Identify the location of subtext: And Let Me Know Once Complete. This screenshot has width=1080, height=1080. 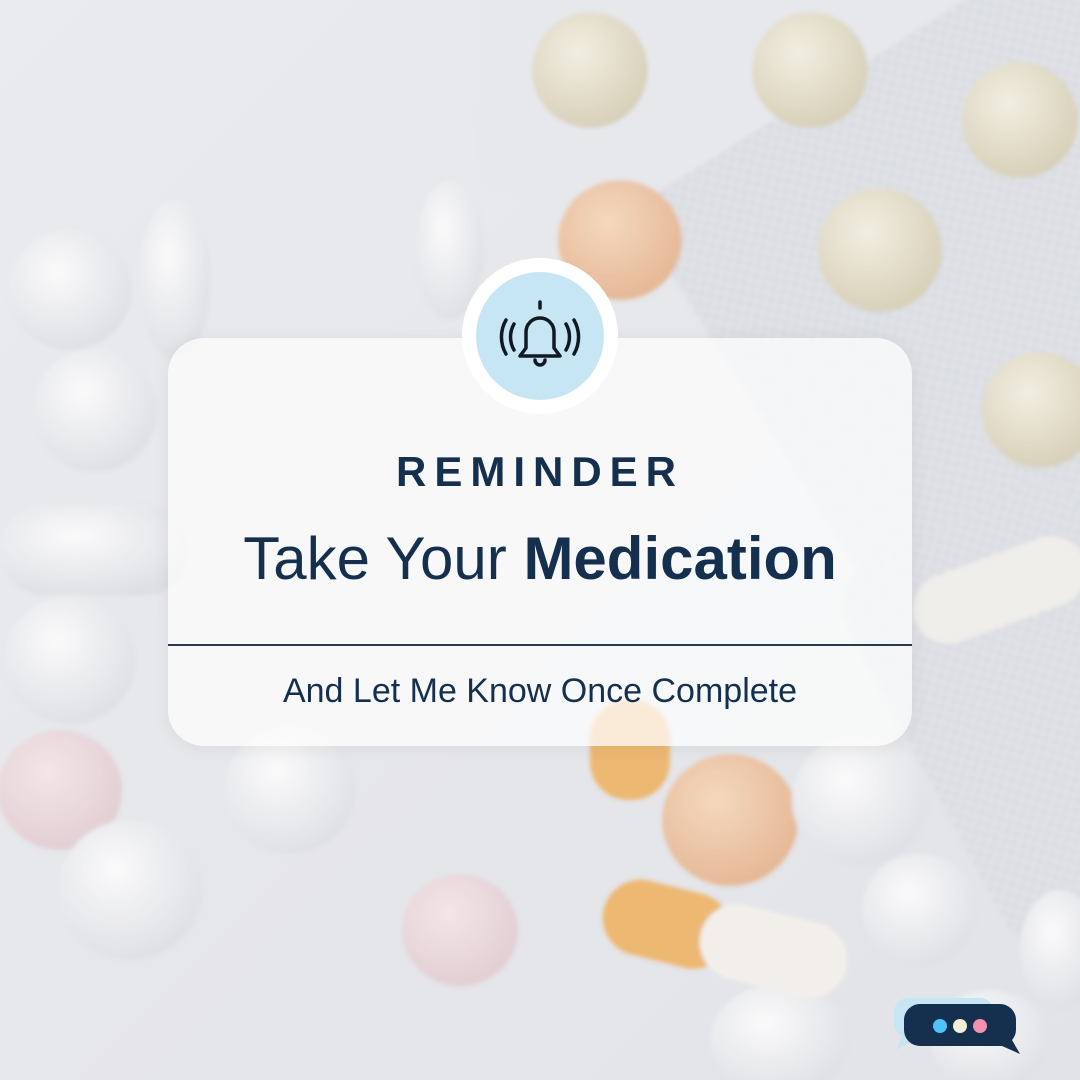
(540, 691).